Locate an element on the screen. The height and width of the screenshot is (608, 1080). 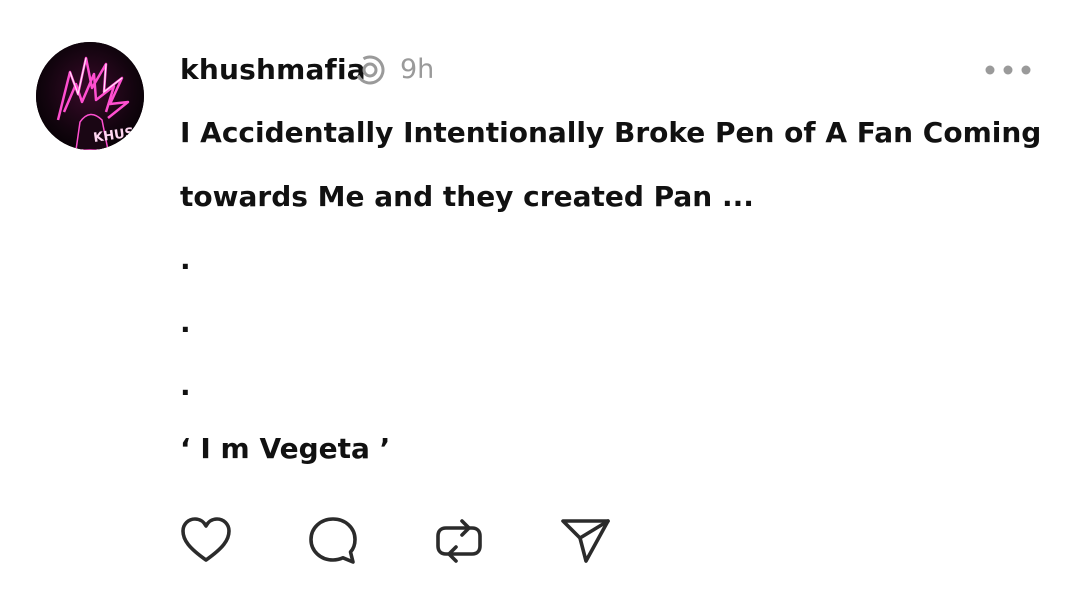
post-timestamp: 9h is located at coordinates (417, 69).